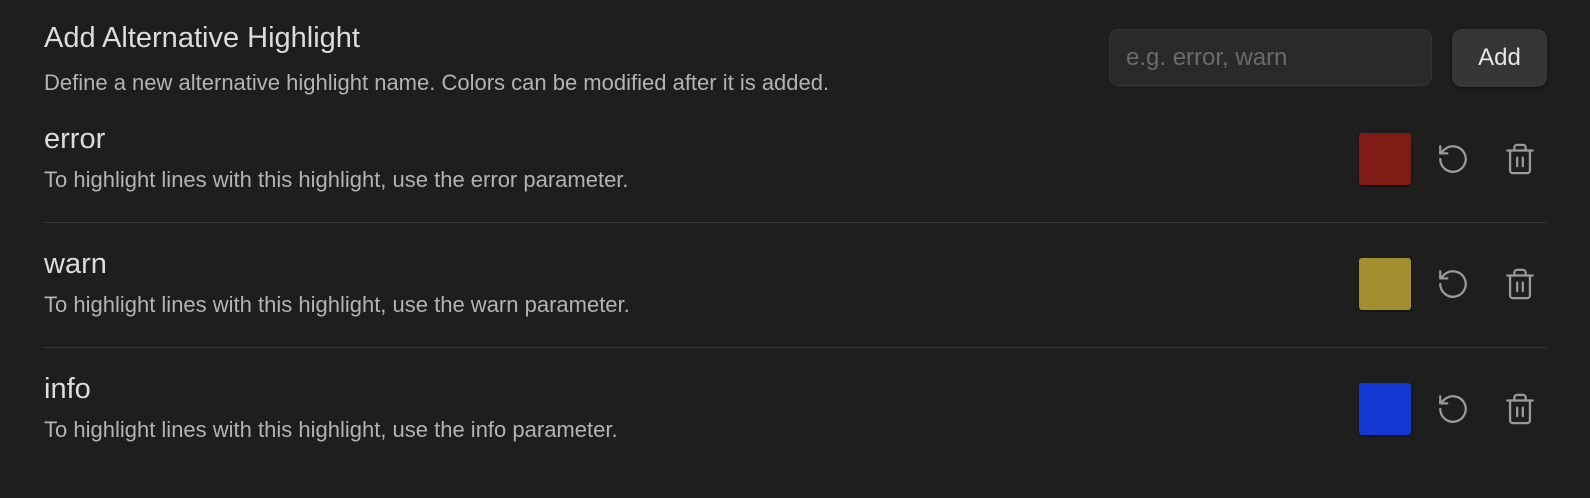  What do you see at coordinates (1270, 57) in the screenshot?
I see `highlight-name-input` at bounding box center [1270, 57].